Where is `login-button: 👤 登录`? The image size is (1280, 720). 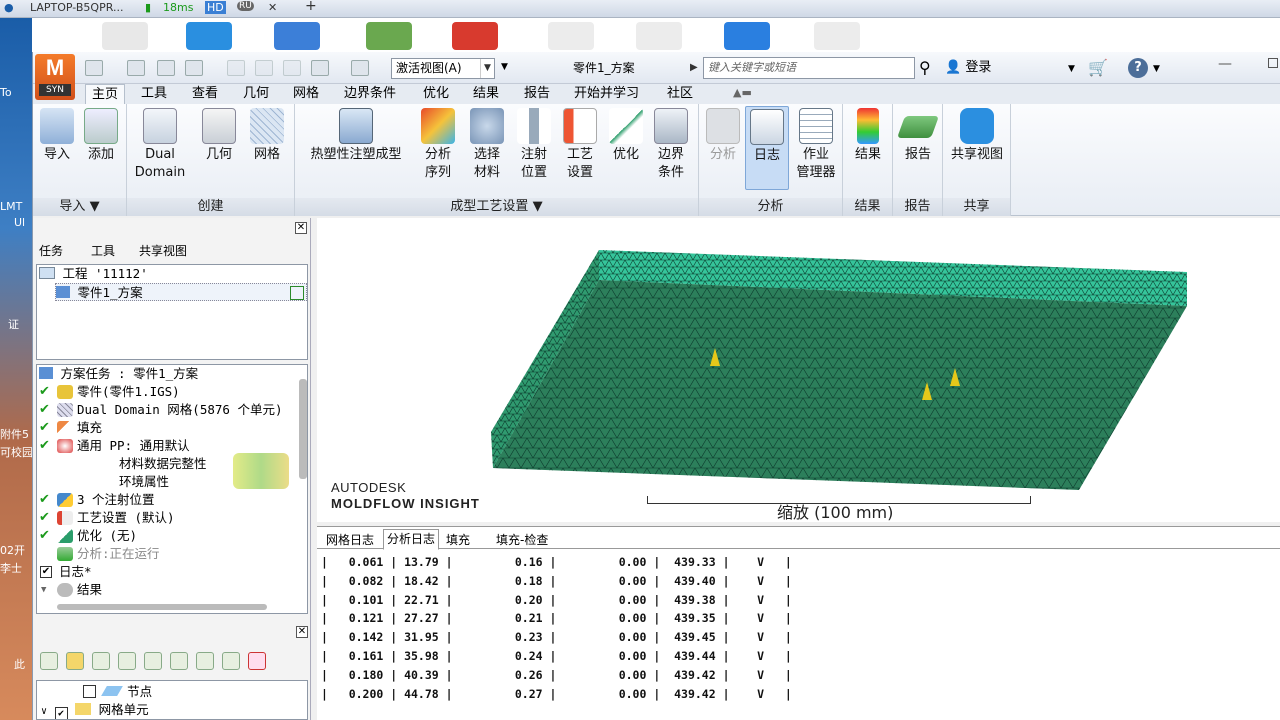 login-button: 👤 登录 is located at coordinates (968, 68).